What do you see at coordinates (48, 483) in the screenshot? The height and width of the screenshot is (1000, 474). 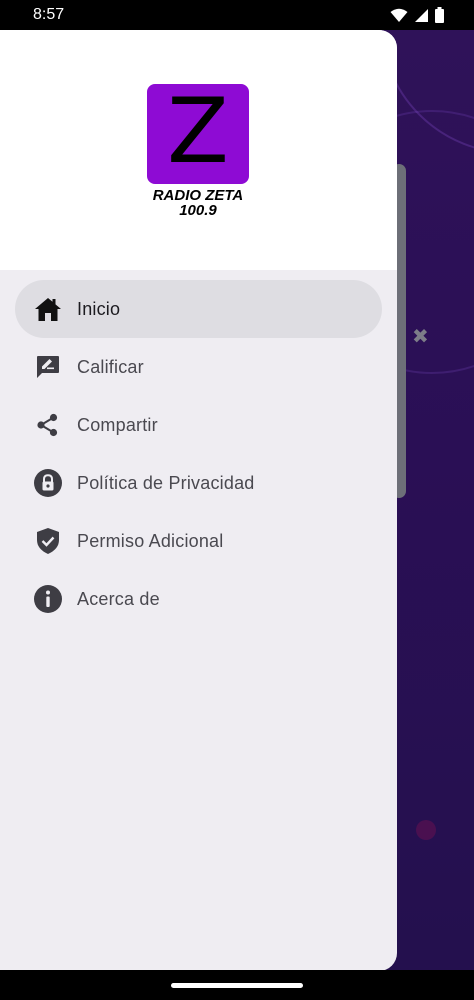 I see `lock-icon` at bounding box center [48, 483].